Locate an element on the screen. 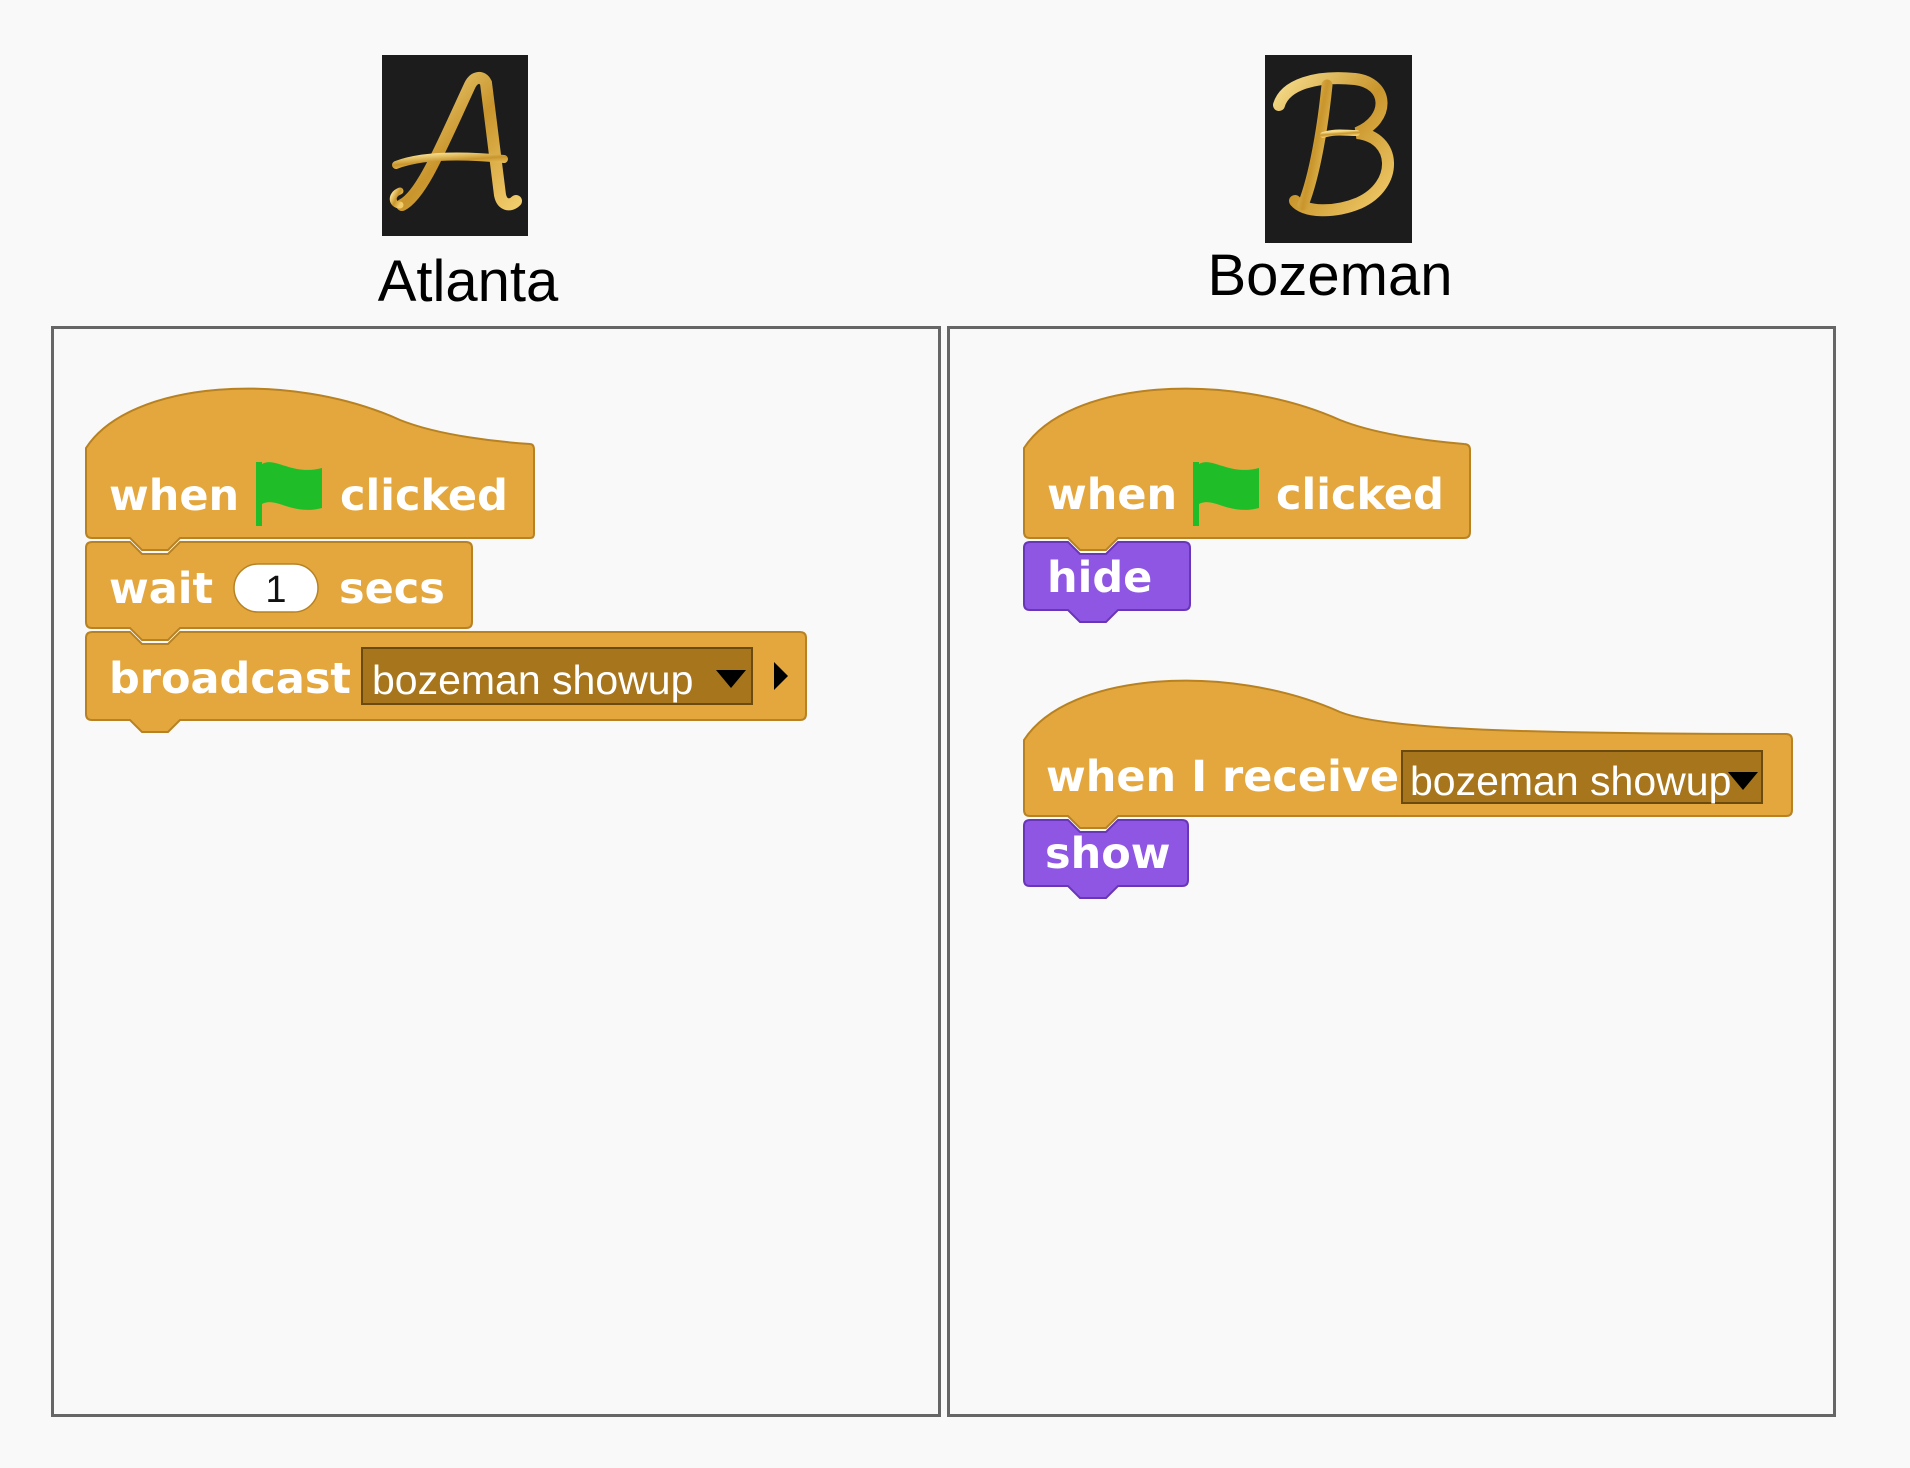  atlanta-costume-thumbnail is located at coordinates (455, 145).